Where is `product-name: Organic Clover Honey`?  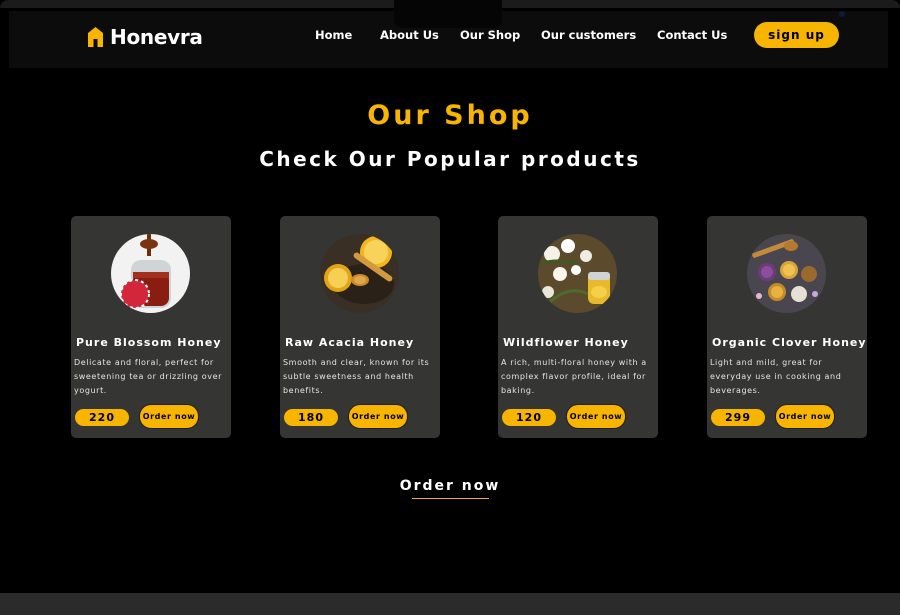 product-name: Organic Clover Honey is located at coordinates (789, 342).